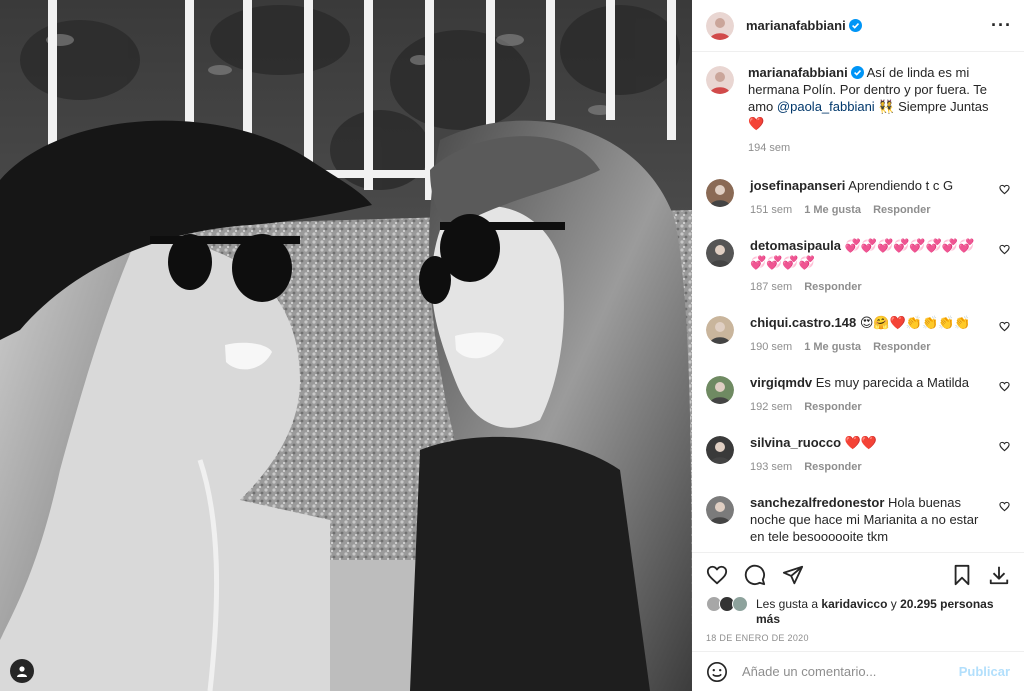  Describe the element at coordinates (999, 575) in the screenshot. I see `download-icon` at that location.